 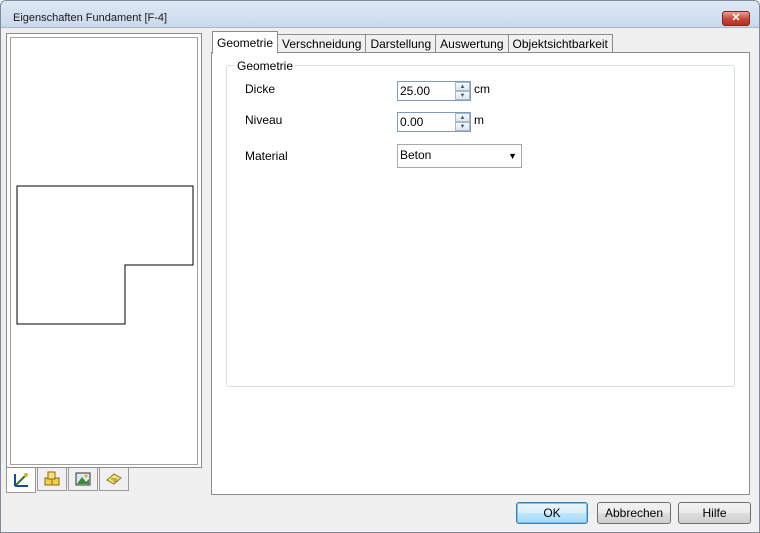 I want to click on tab-darstellung: Darstellung, so click(x=401, y=43).